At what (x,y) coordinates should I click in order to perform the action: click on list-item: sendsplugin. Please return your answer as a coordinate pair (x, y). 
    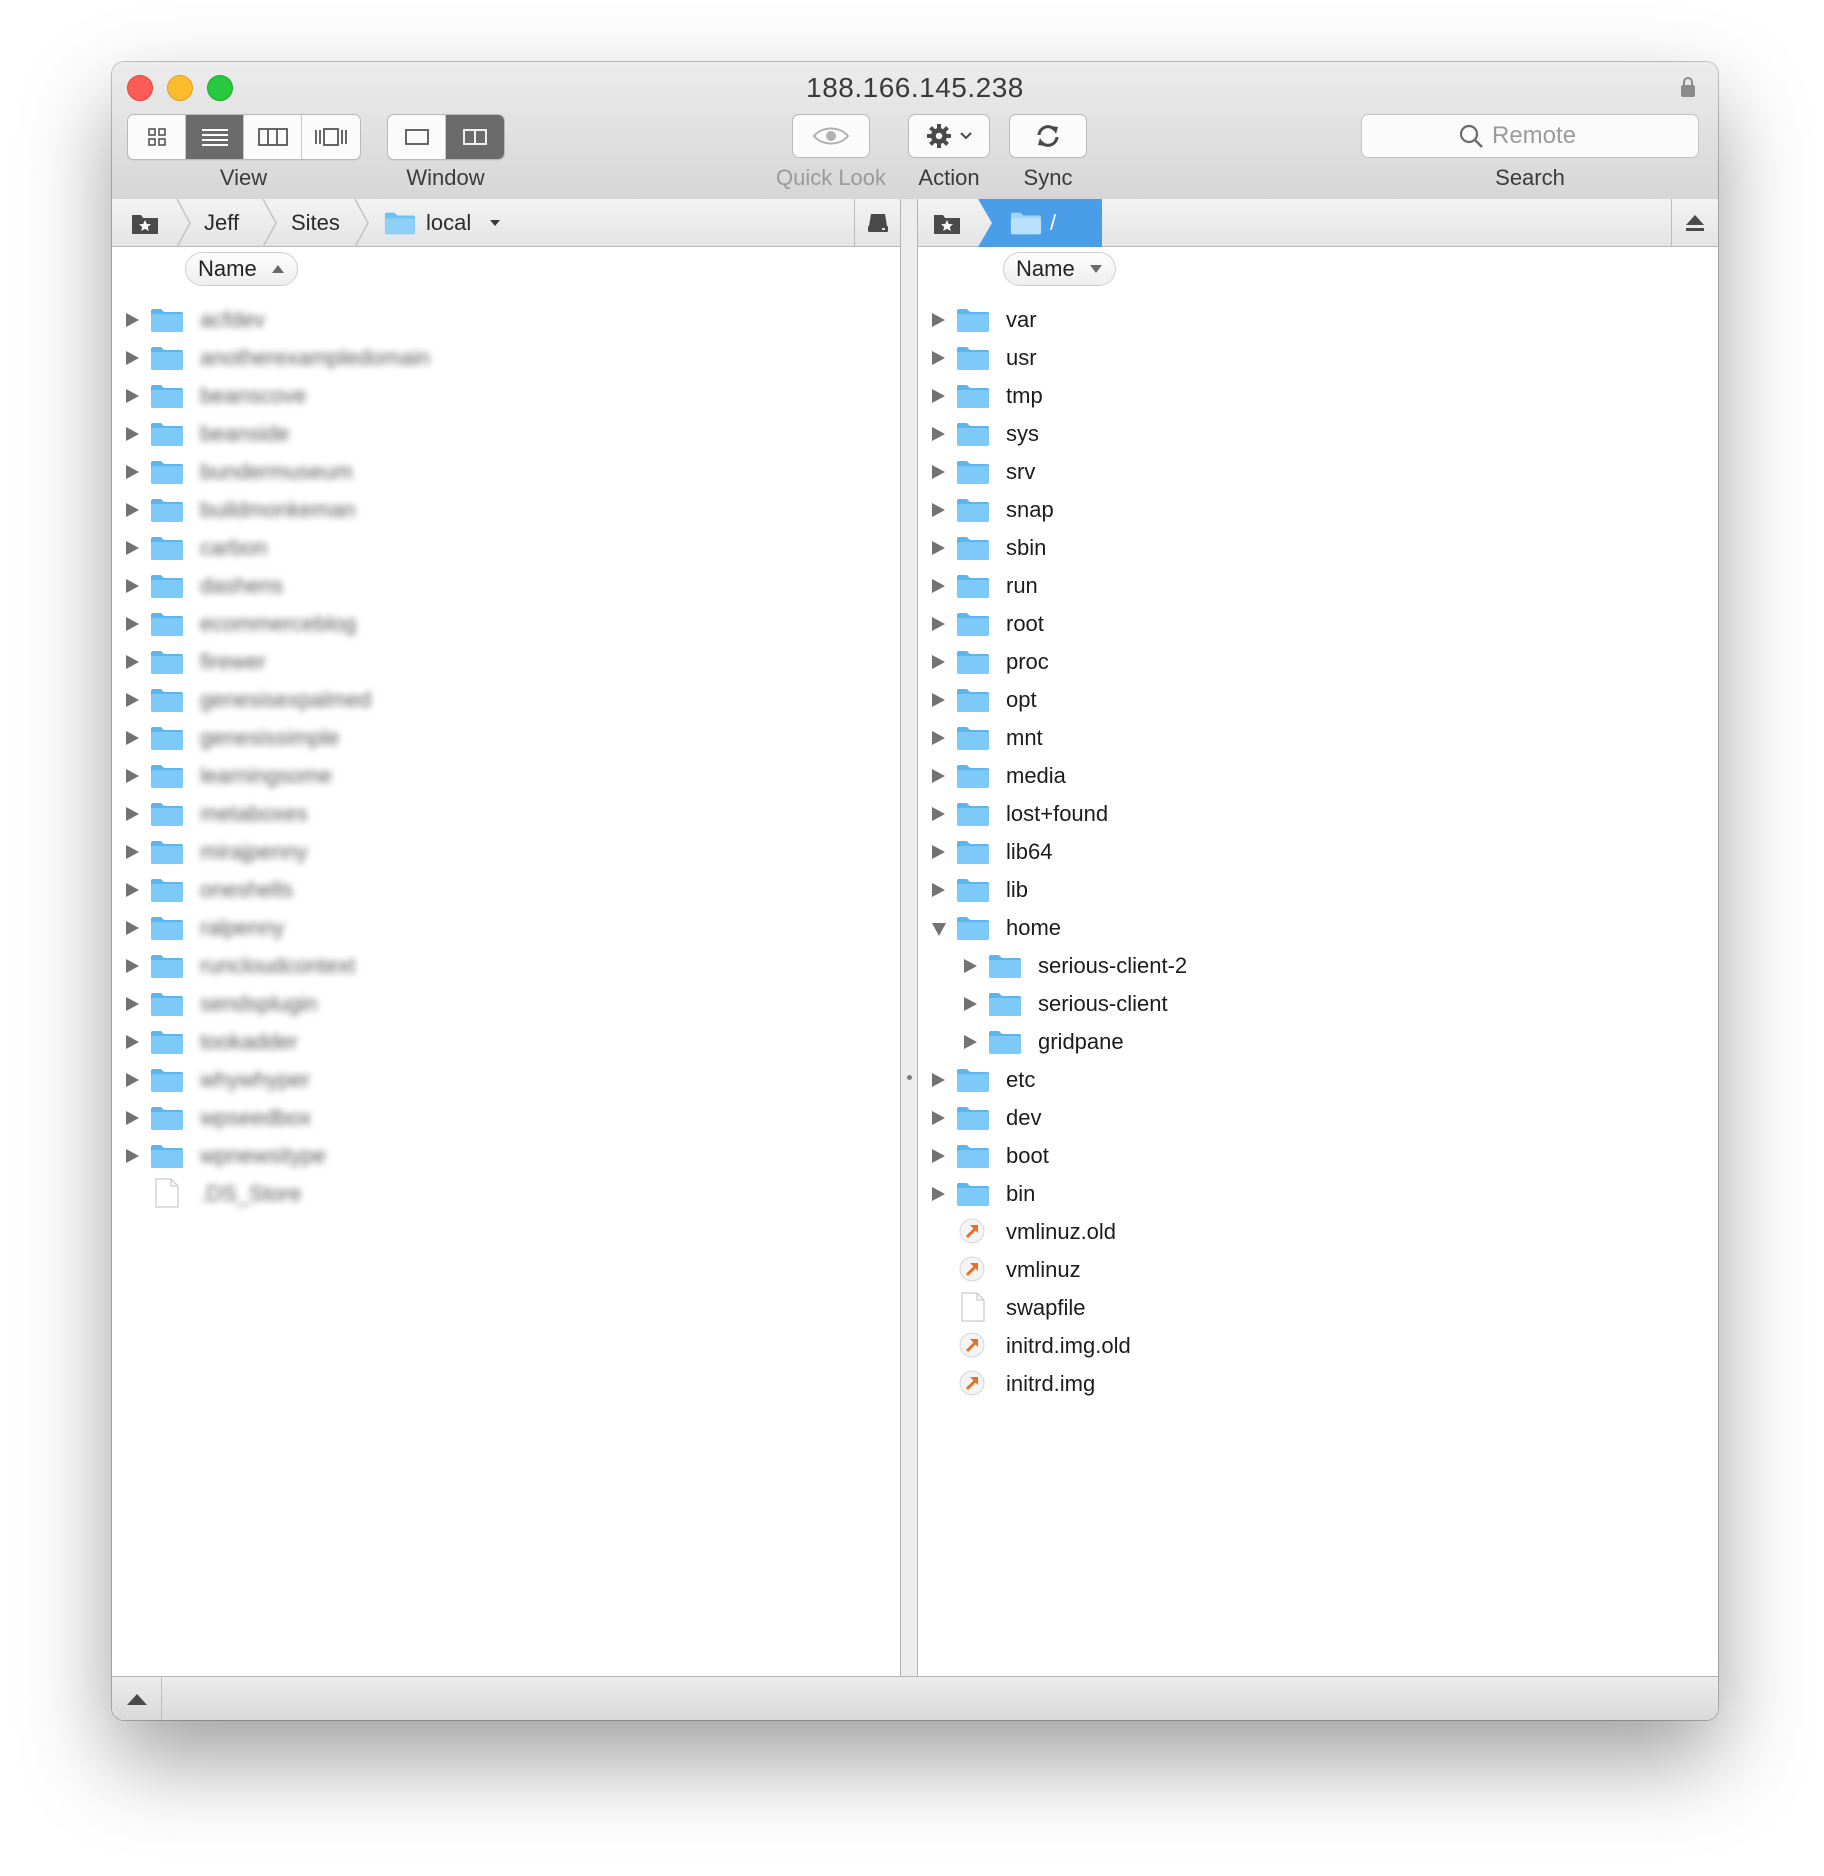
    Looking at the image, I should click on (506, 1004).